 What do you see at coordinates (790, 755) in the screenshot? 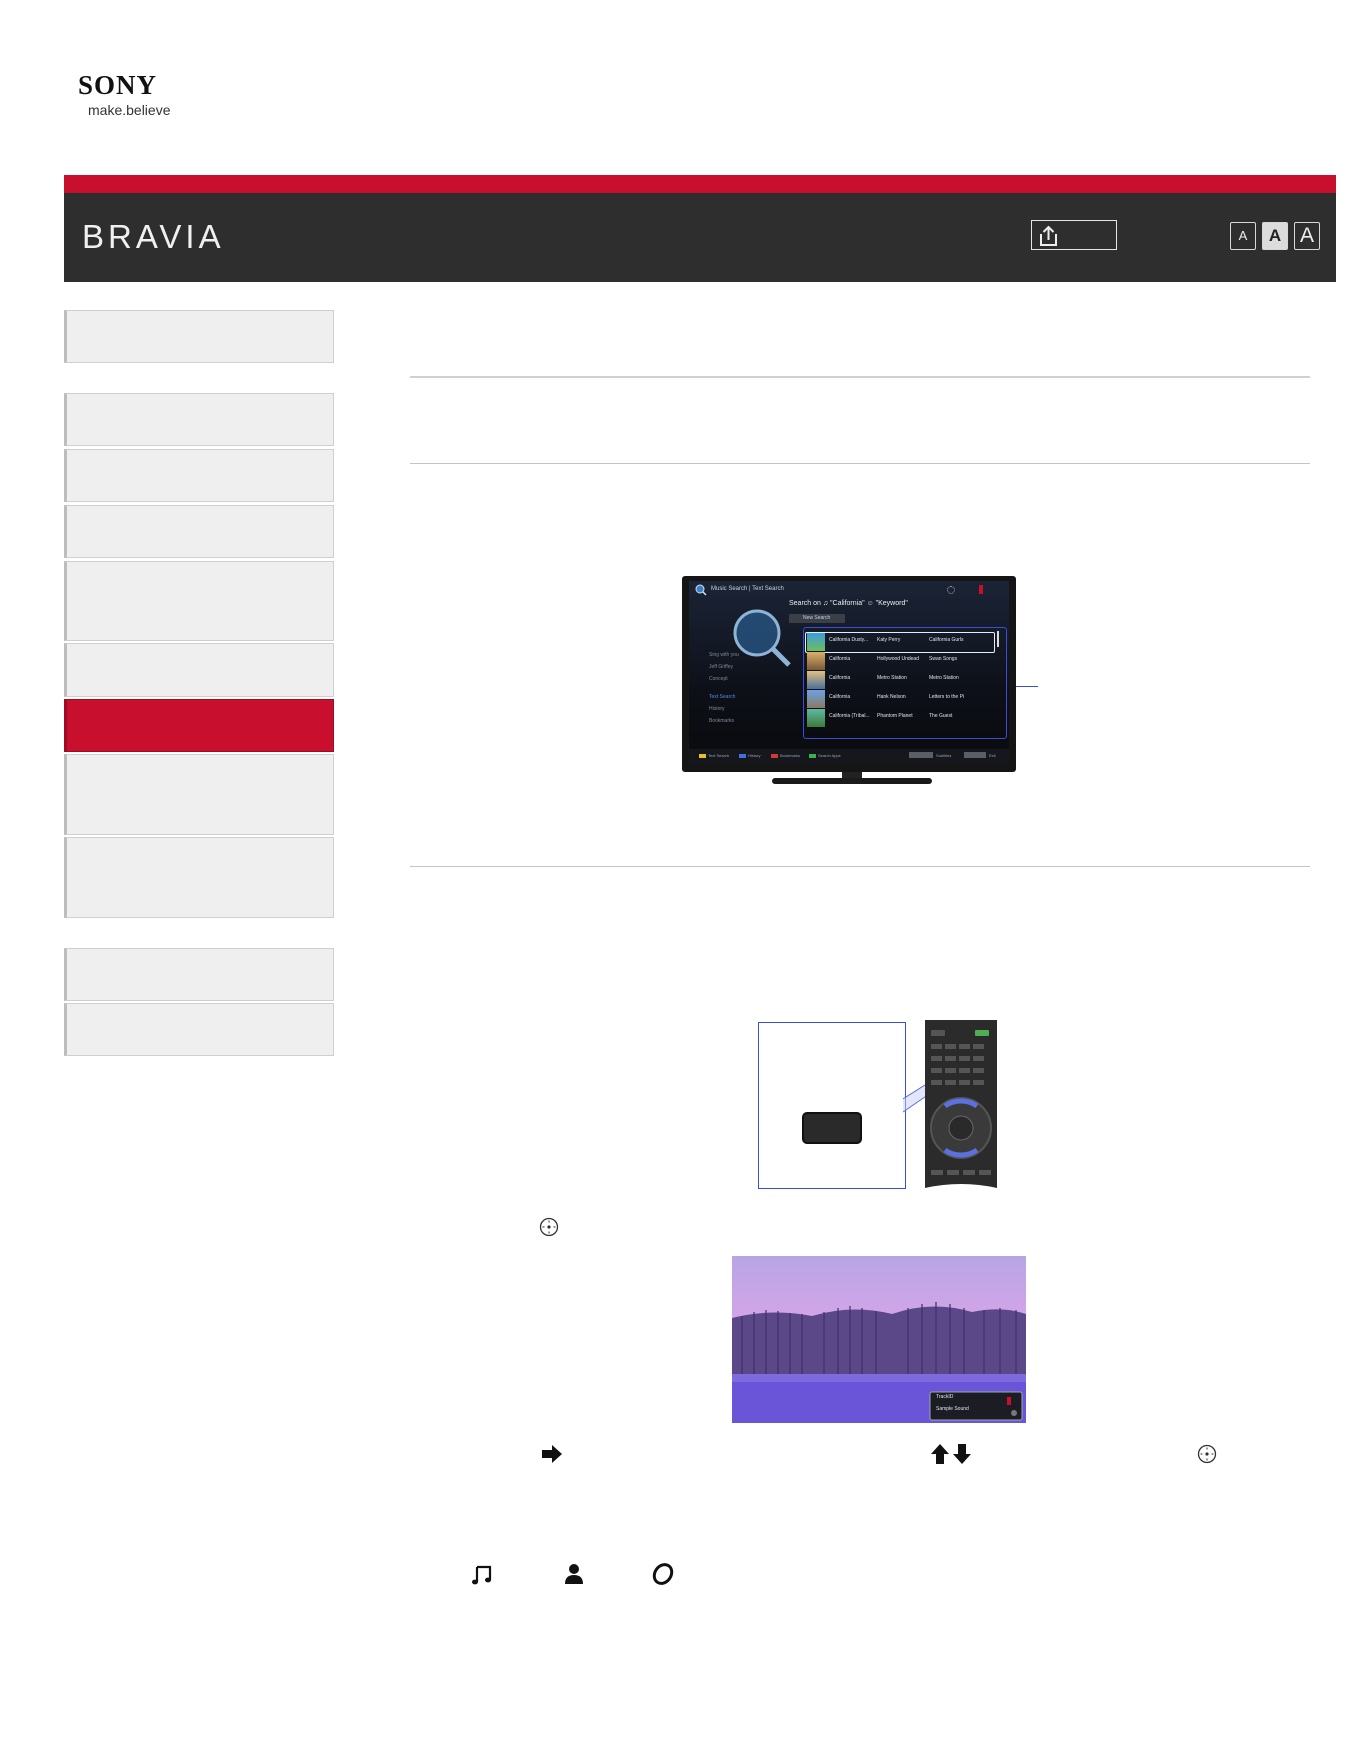
I see `footer-item: Bookmarks` at bounding box center [790, 755].